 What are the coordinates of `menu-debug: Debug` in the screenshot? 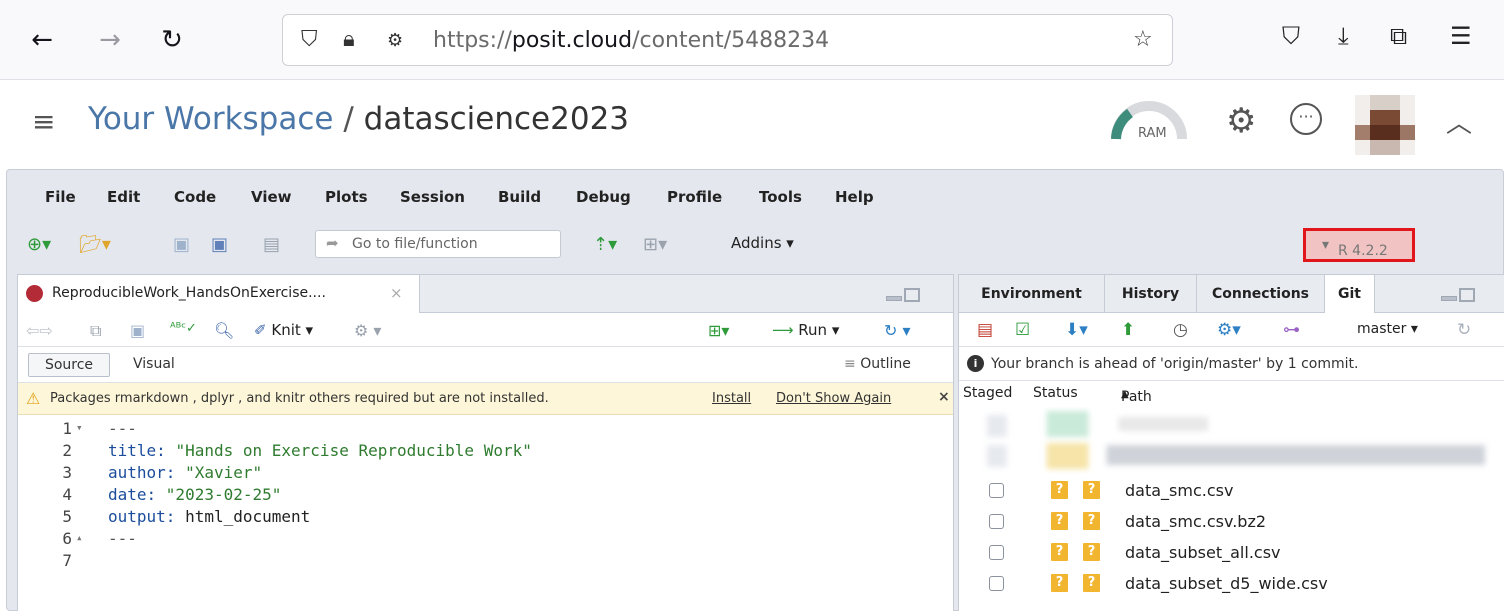 It's located at (603, 197).